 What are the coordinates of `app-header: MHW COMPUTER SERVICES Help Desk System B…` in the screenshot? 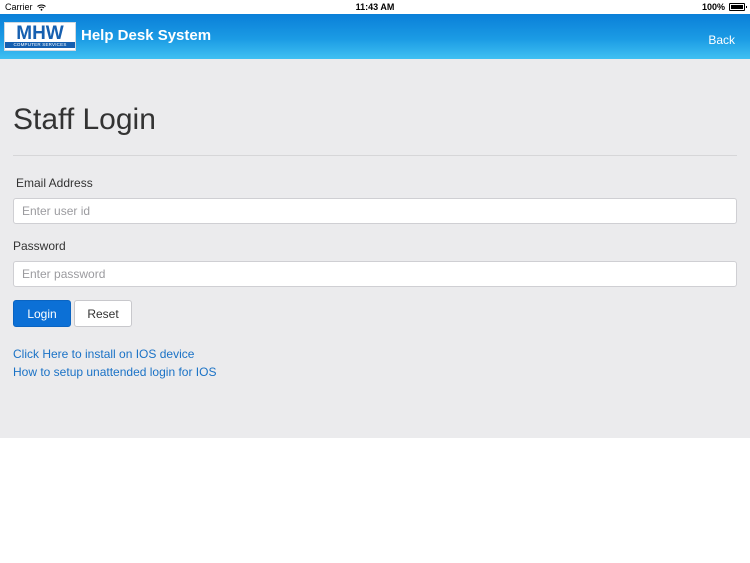 It's located at (375, 36).